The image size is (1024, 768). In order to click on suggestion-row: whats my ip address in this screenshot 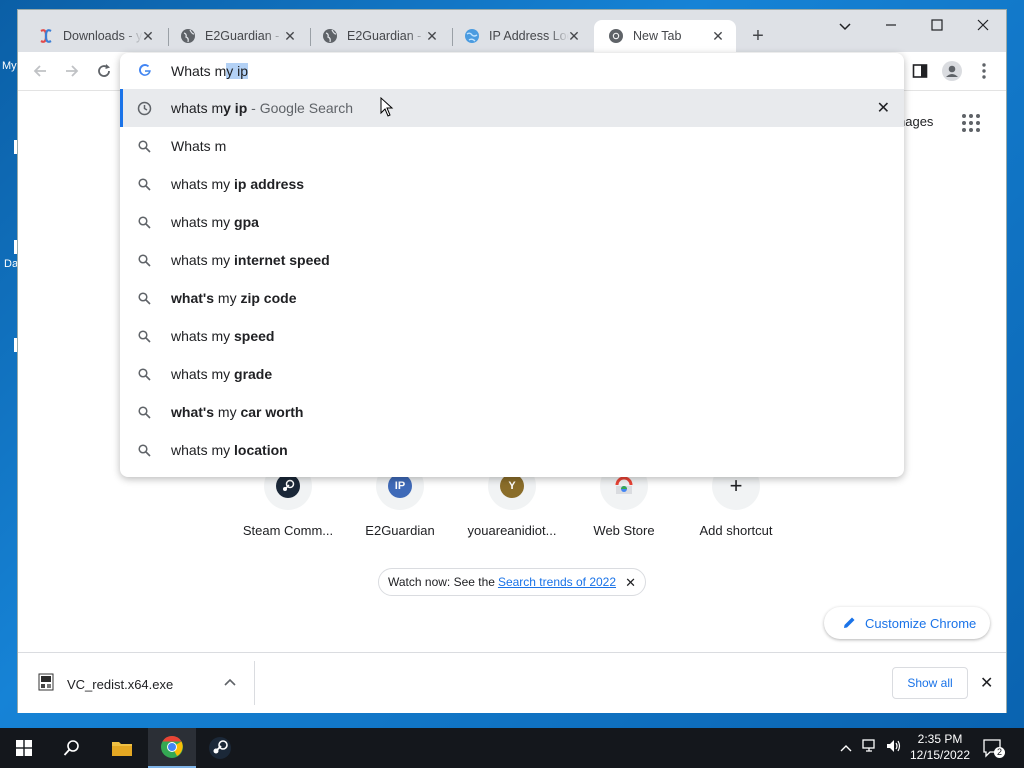, I will do `click(512, 184)`.